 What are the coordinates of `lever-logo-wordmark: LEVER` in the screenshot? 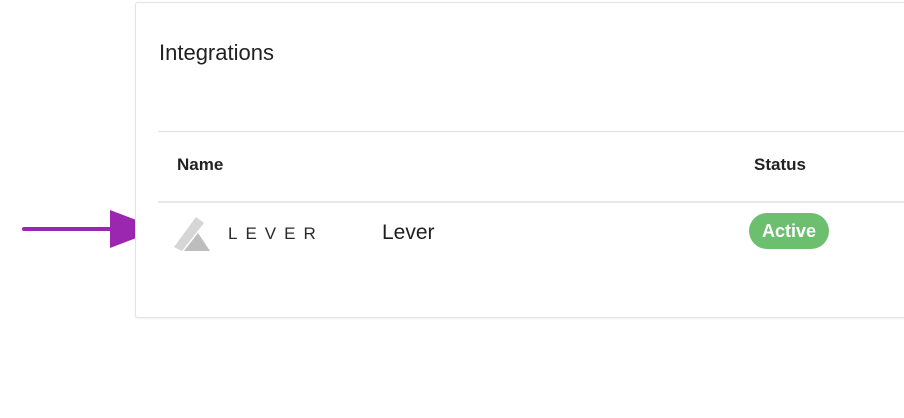 It's located at (276, 233).